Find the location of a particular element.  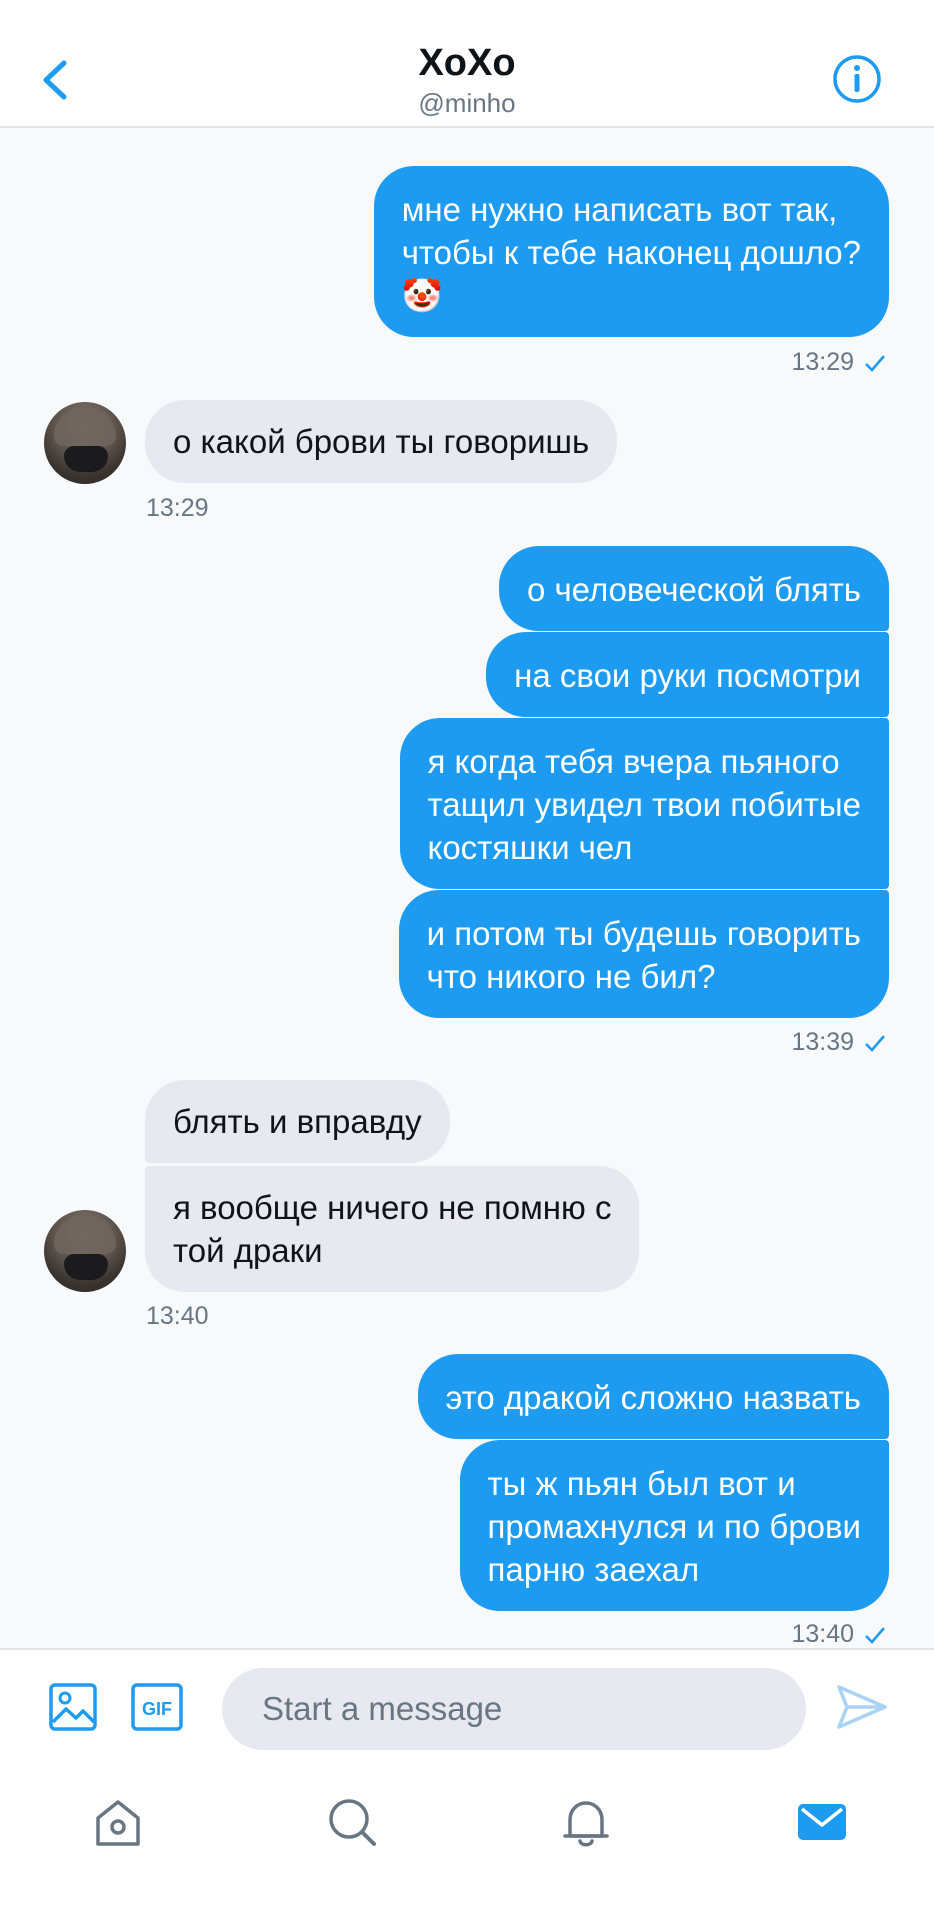

send-icon is located at coordinates (862, 1707).